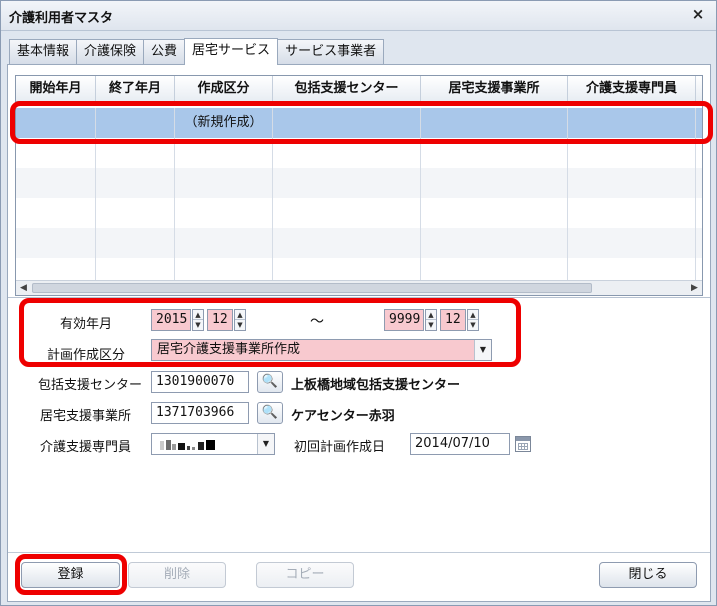  What do you see at coordinates (632, 88) in the screenshot?
I see `column-header-care-manager: 介護支援専門員` at bounding box center [632, 88].